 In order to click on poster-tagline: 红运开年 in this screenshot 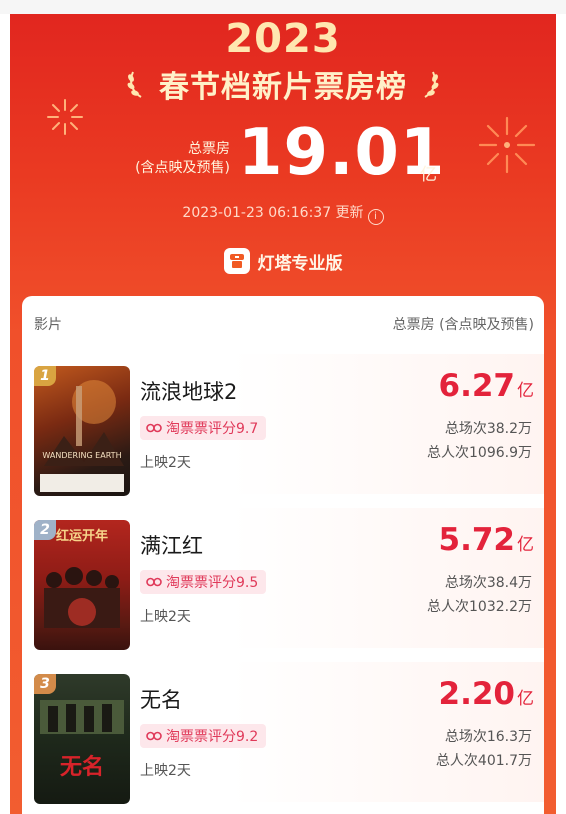, I will do `click(82, 536)`.